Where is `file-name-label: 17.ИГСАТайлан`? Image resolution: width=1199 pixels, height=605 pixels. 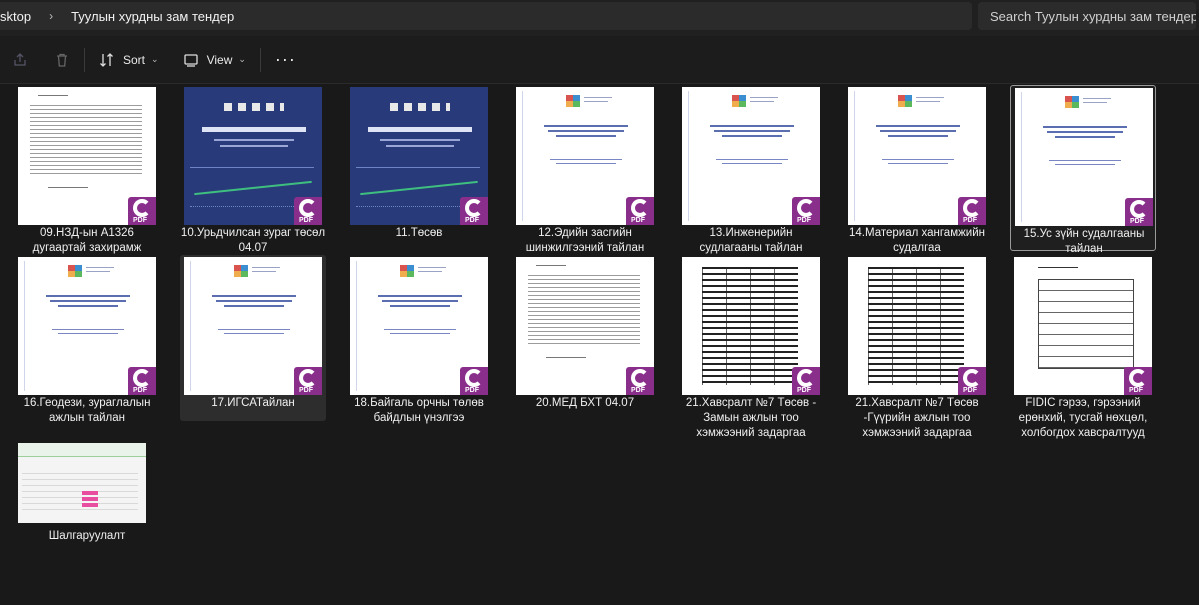
file-name-label: 17.ИГСАТайлан is located at coordinates (253, 403).